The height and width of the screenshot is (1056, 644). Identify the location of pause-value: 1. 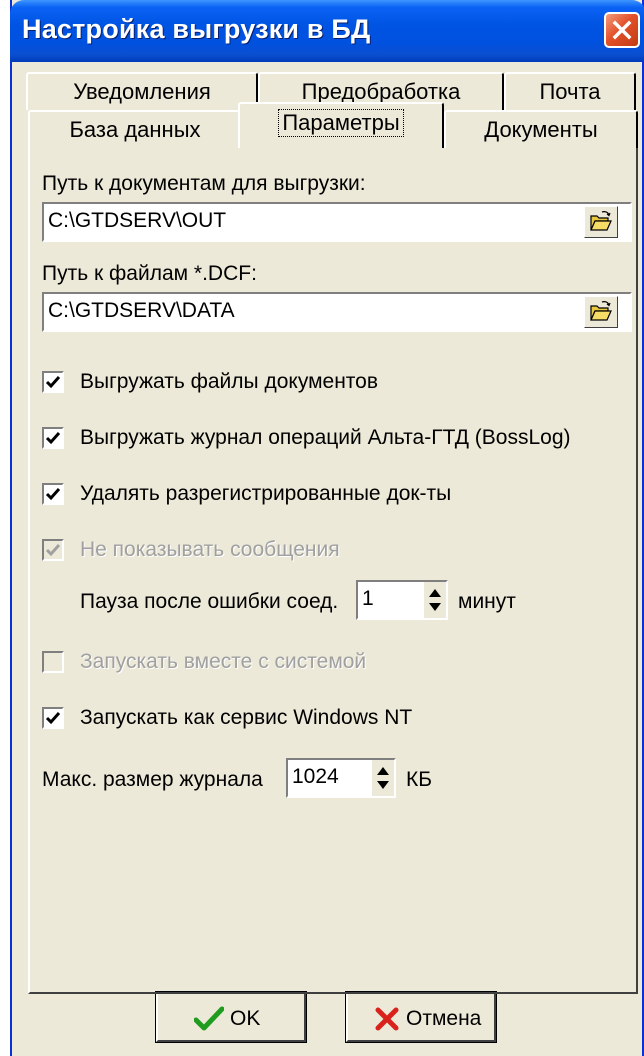
(368, 598).